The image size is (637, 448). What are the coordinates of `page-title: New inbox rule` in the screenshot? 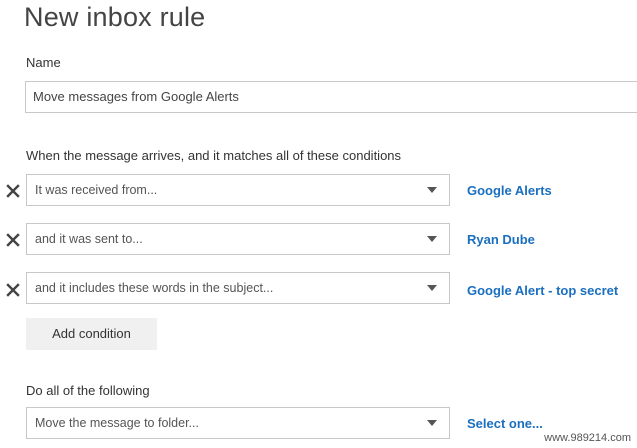 It's located at (115, 17).